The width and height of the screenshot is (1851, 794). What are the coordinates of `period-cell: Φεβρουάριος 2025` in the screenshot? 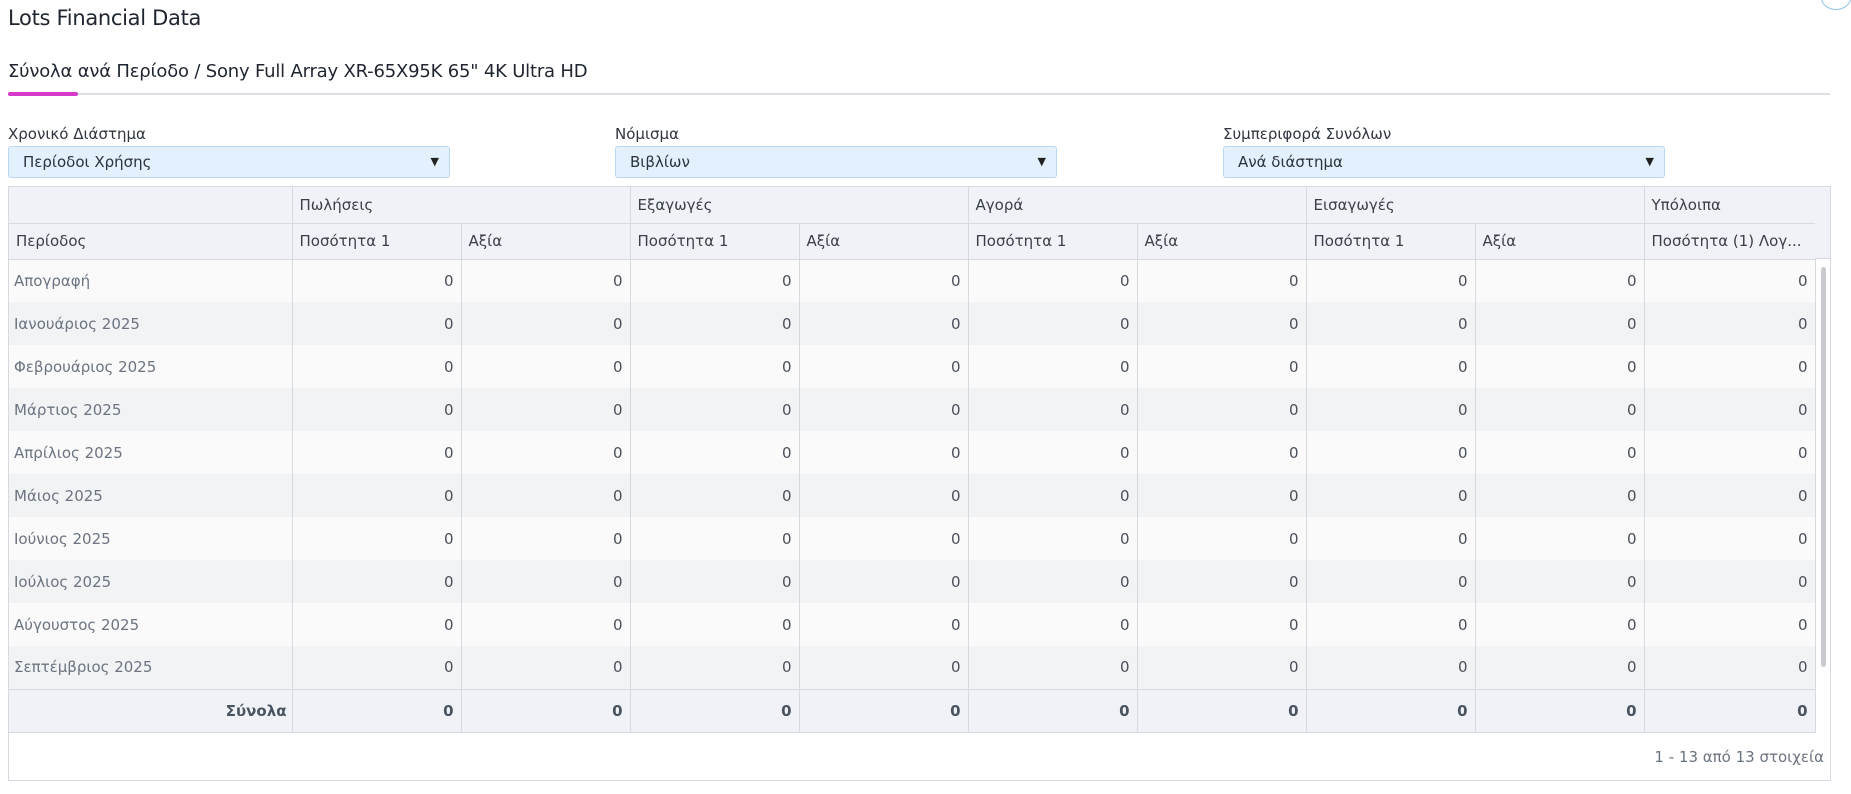 It's located at (151, 366).